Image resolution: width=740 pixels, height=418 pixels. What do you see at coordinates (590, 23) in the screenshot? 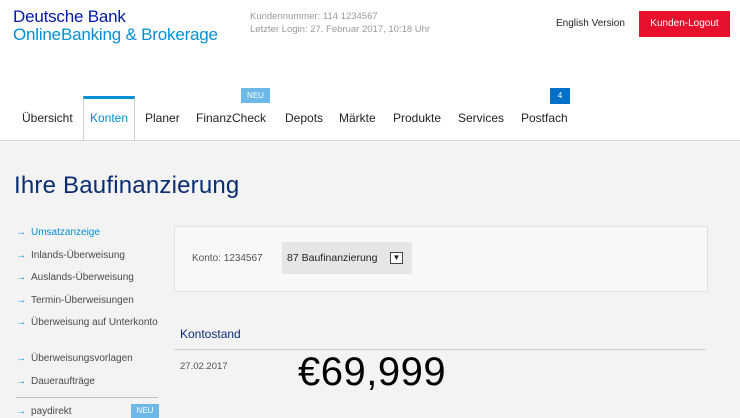
I see `english-version-link: English Version` at bounding box center [590, 23].